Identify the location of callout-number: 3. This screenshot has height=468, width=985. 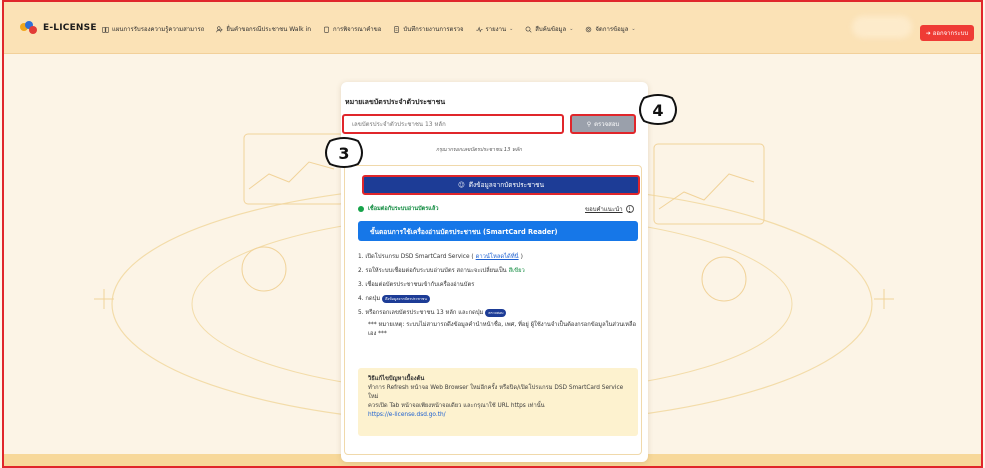
(343, 153).